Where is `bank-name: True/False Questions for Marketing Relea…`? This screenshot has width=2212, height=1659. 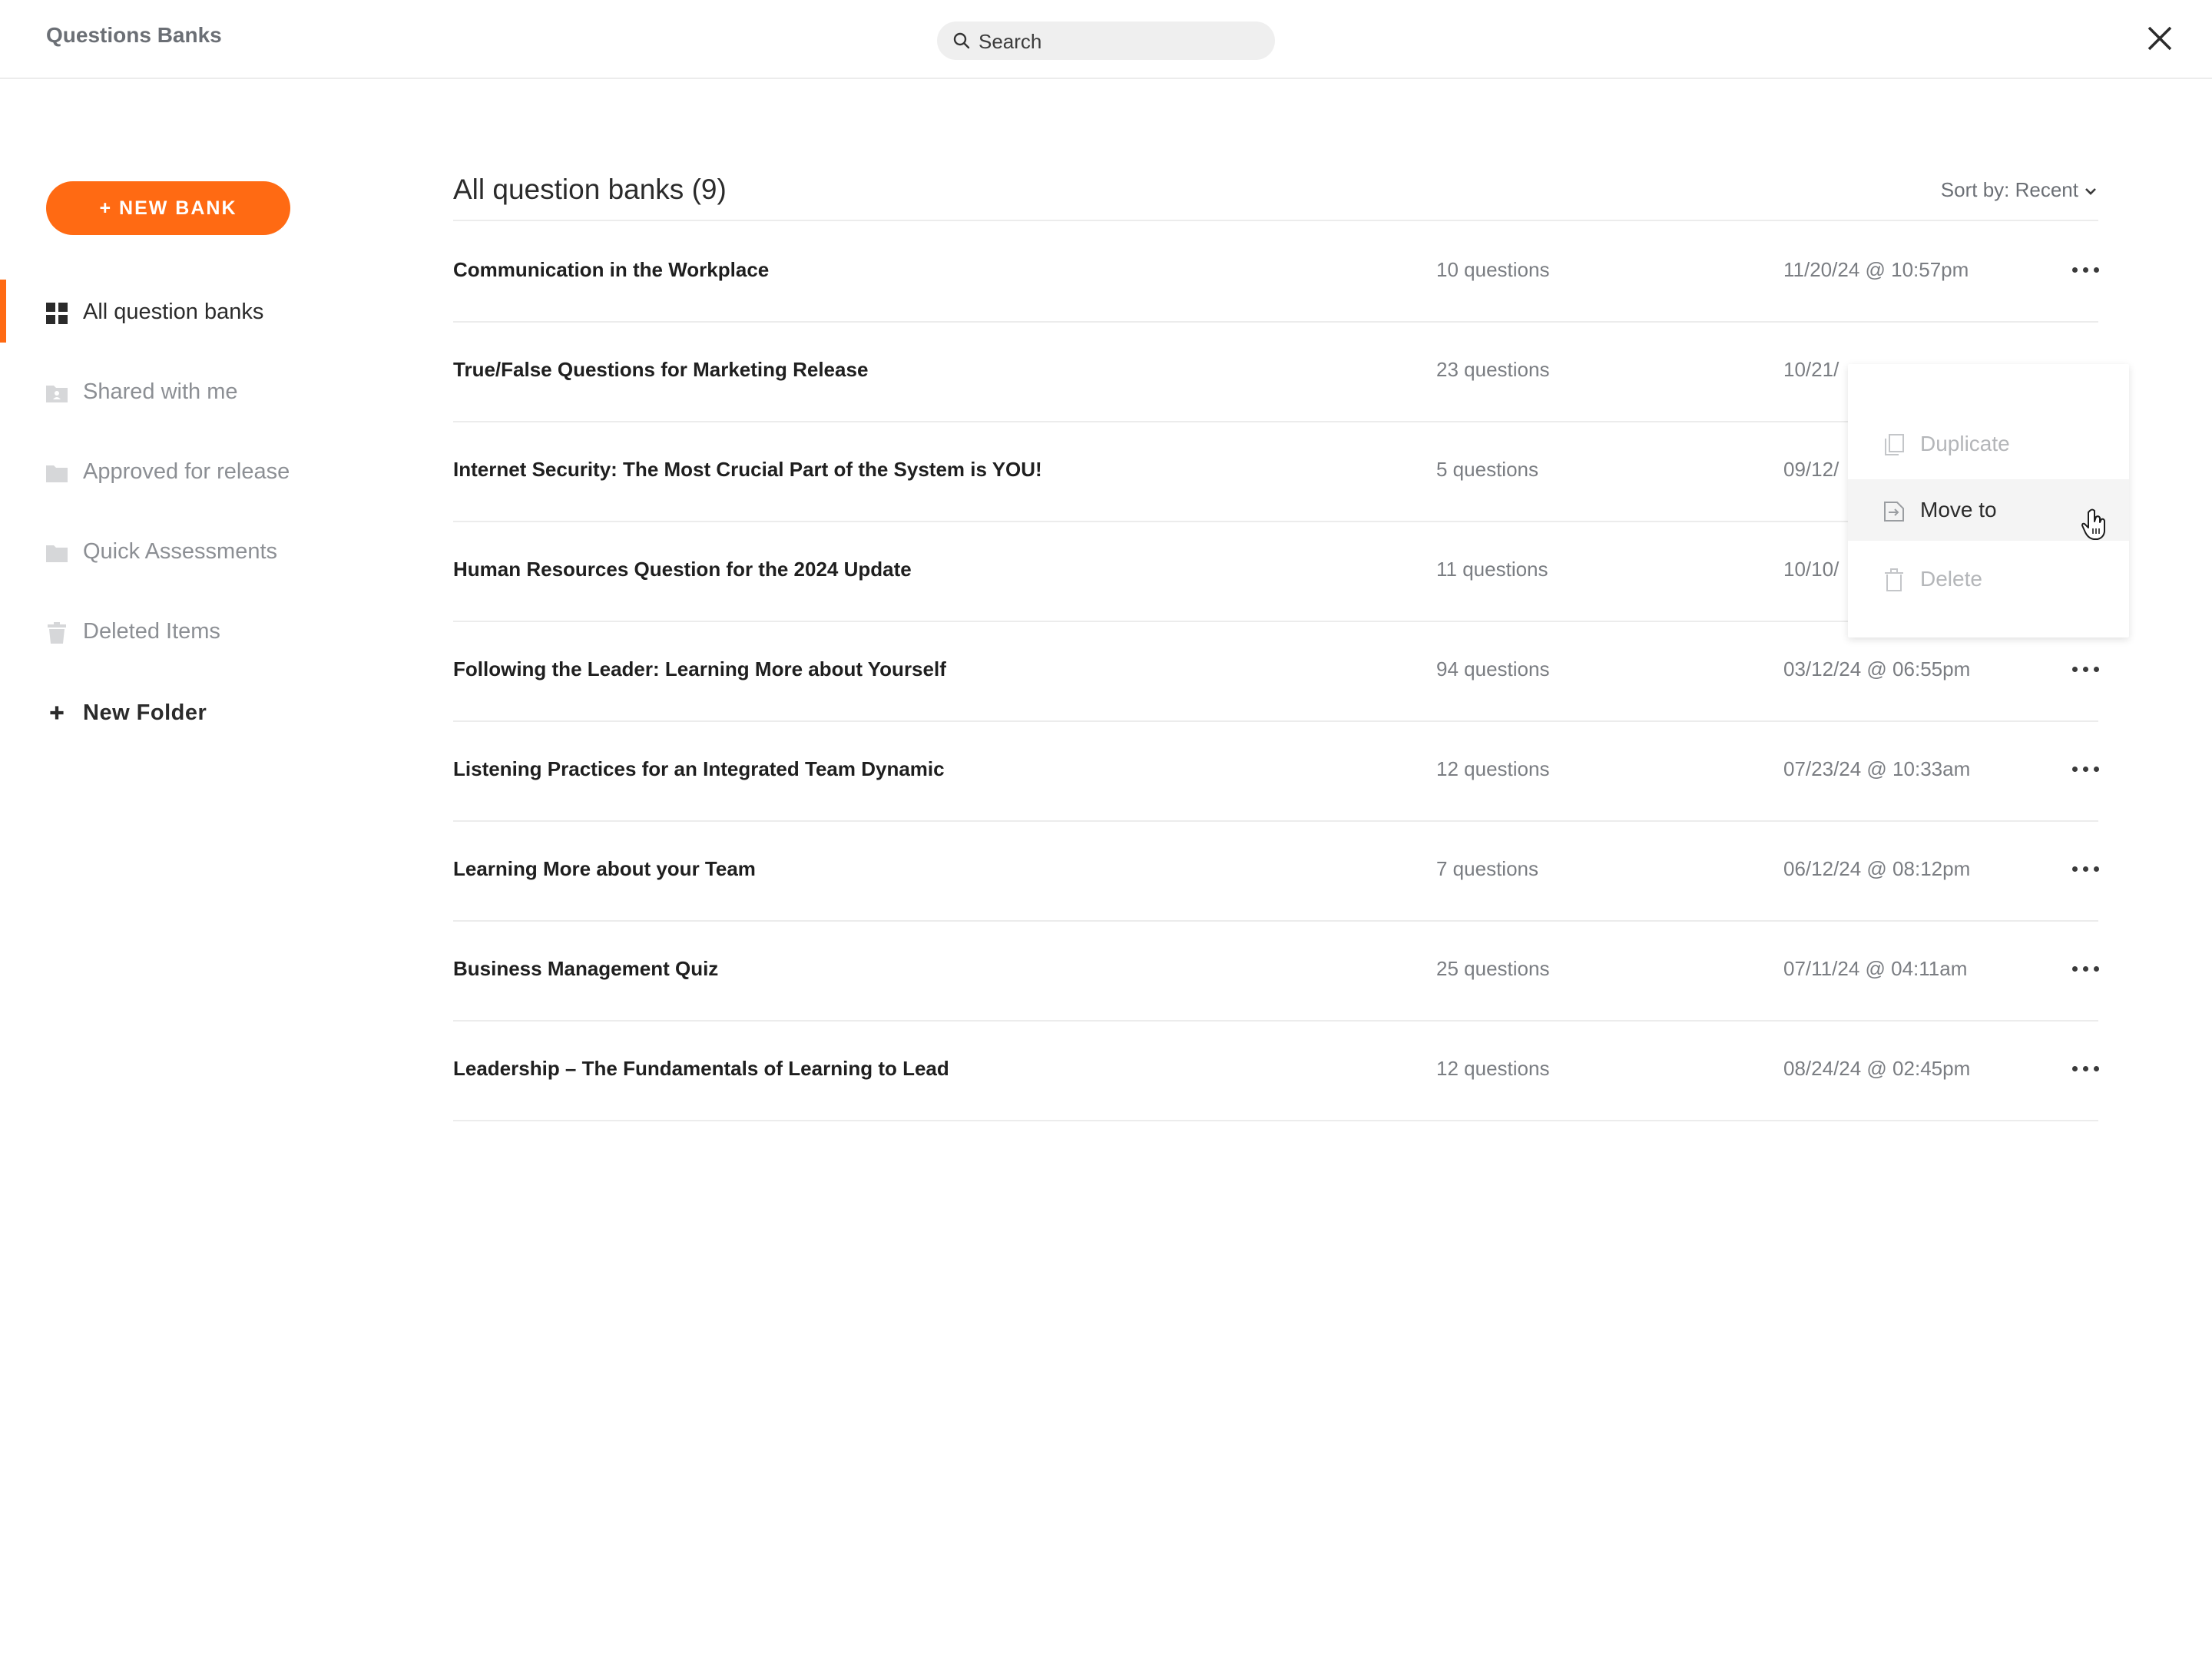 bank-name: True/False Questions for Marketing Relea… is located at coordinates (661, 370).